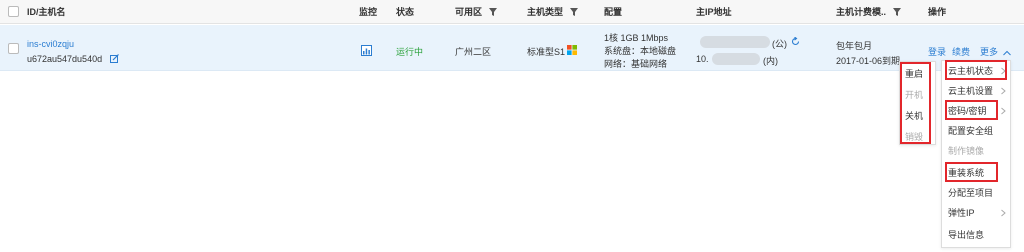  What do you see at coordinates (366, 50) in the screenshot?
I see `monitor-chart-icon` at bounding box center [366, 50].